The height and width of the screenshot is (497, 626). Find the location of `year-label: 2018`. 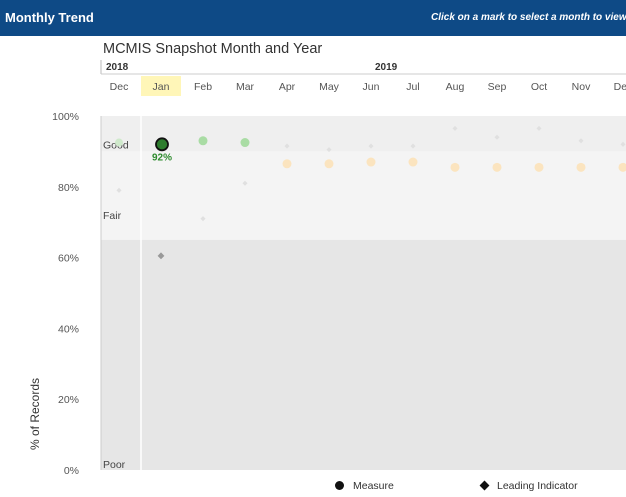

year-label: 2018 is located at coordinates (117, 67).